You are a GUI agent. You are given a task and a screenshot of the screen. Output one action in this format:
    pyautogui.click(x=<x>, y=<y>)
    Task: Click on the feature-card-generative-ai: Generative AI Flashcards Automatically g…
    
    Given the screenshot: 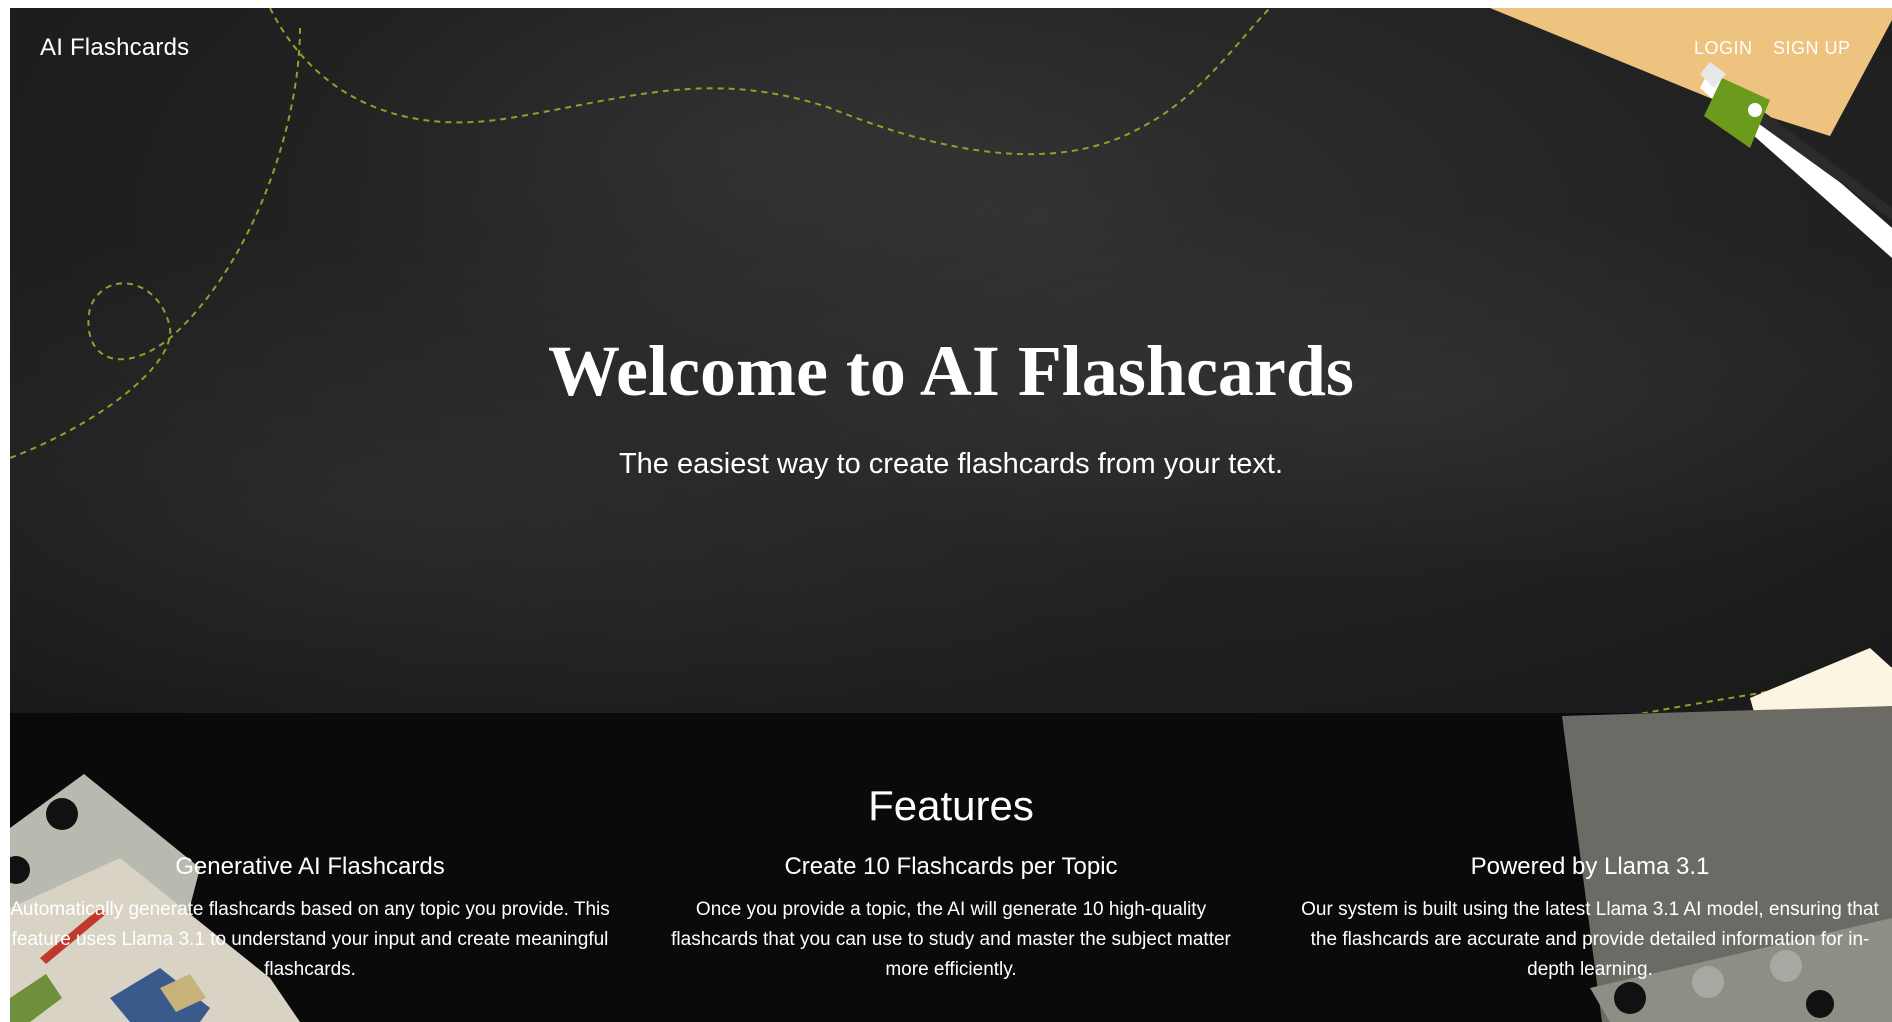 What is the action you would take?
    pyautogui.click(x=310, y=919)
    